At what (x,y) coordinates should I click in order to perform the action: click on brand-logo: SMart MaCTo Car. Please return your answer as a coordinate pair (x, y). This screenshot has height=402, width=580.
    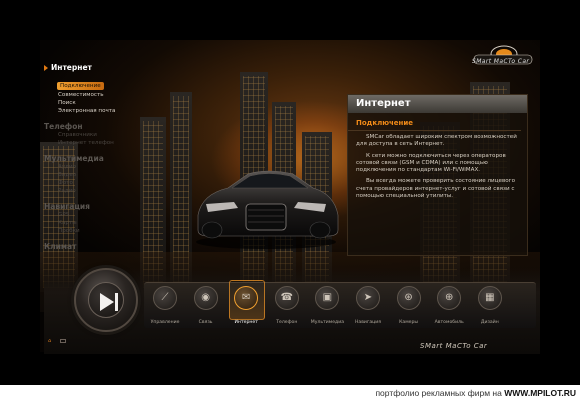
    Looking at the image, I should click on (503, 57).